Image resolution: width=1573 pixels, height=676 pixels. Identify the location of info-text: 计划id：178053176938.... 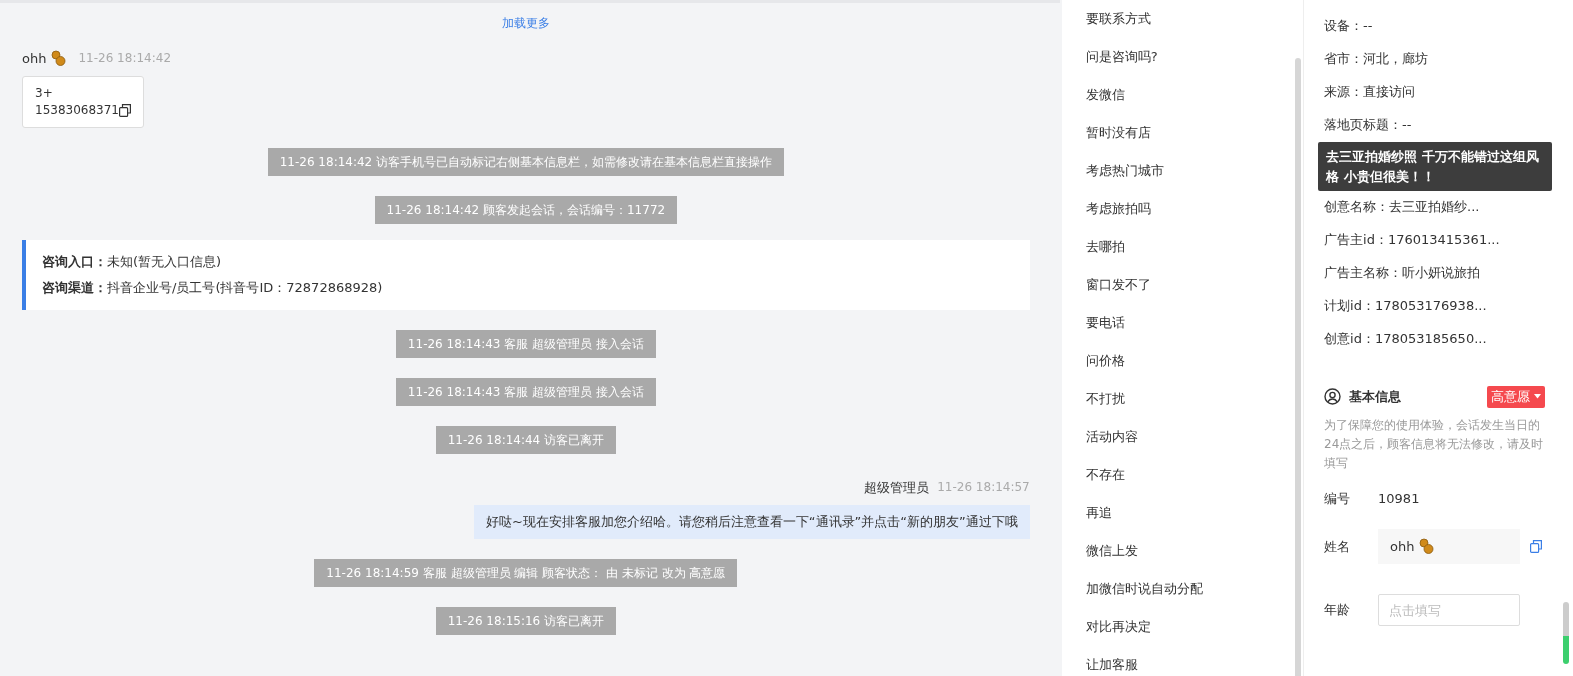
(1405, 305).